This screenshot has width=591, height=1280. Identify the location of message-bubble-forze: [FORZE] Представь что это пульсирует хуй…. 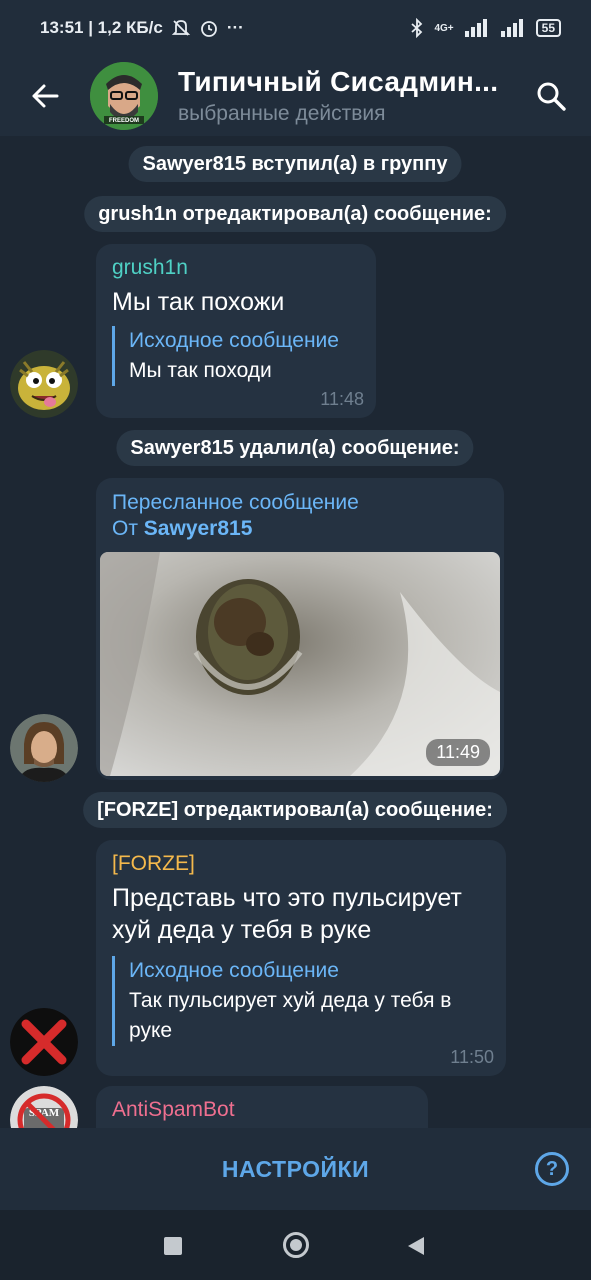
(301, 958).